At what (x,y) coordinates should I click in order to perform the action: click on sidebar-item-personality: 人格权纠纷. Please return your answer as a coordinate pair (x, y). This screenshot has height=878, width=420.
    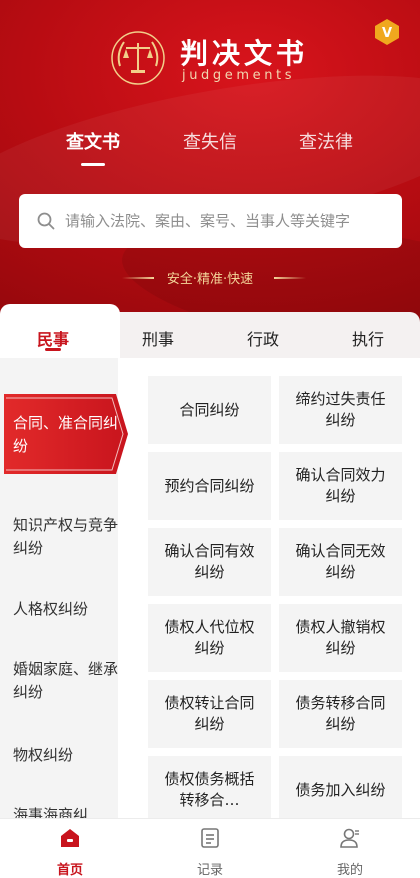
    Looking at the image, I should click on (59, 609).